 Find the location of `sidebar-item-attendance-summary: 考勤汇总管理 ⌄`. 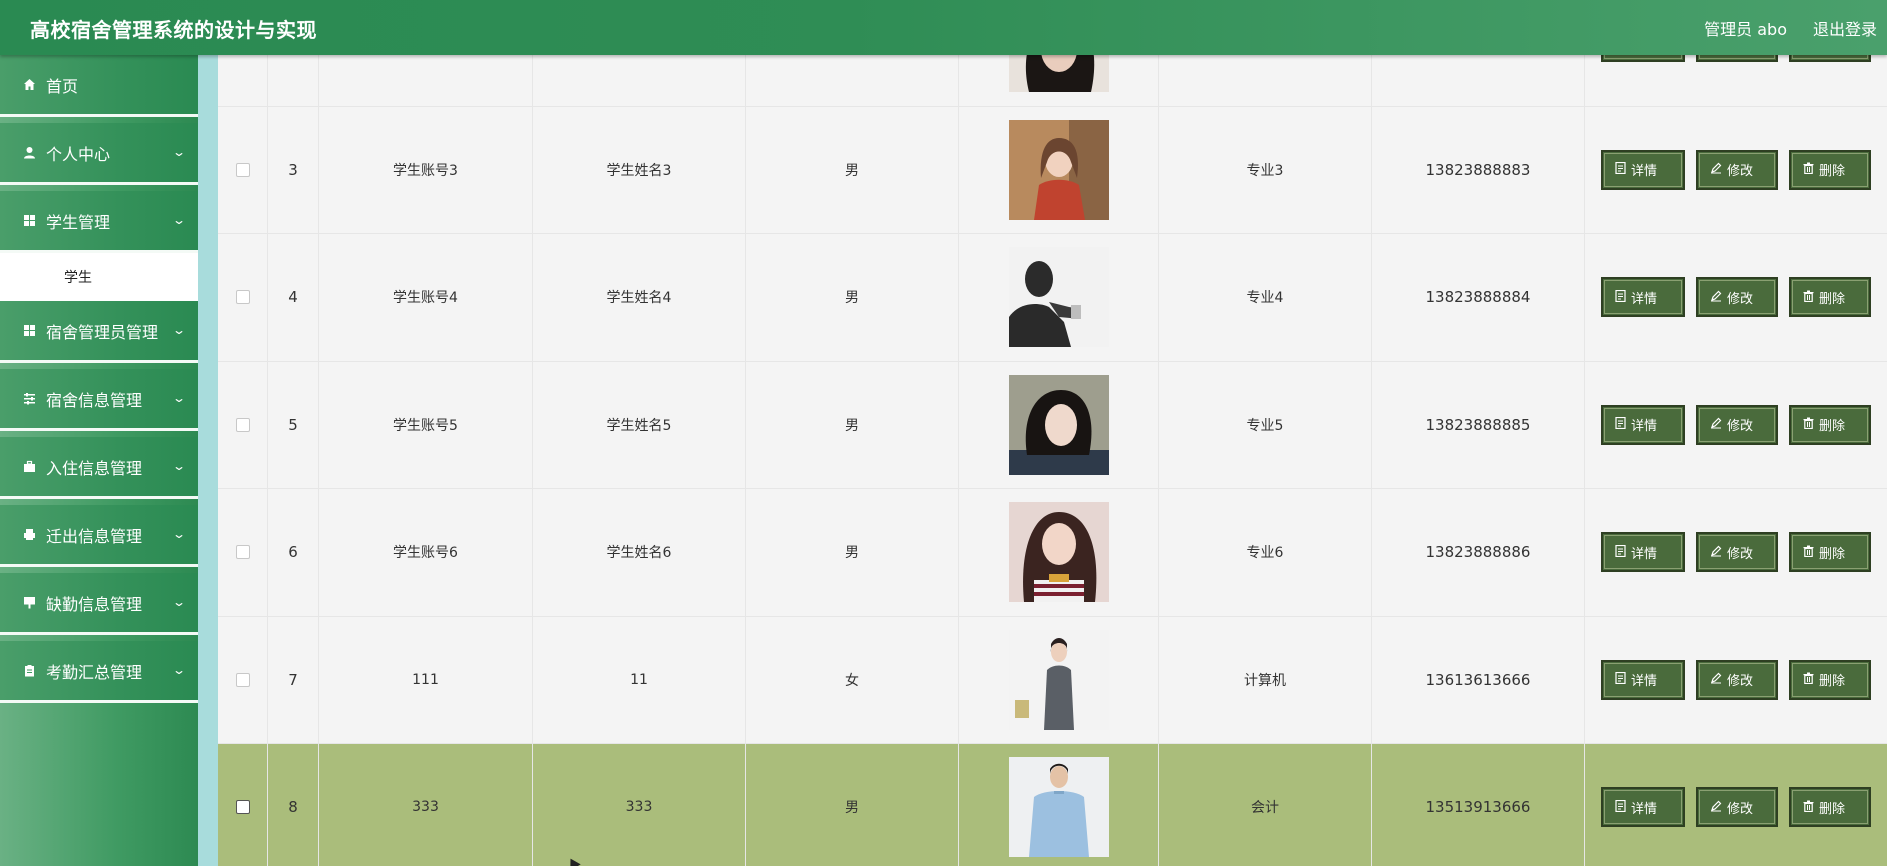

sidebar-item-attendance-summary: 考勤汇总管理 ⌄ is located at coordinates (99, 672).